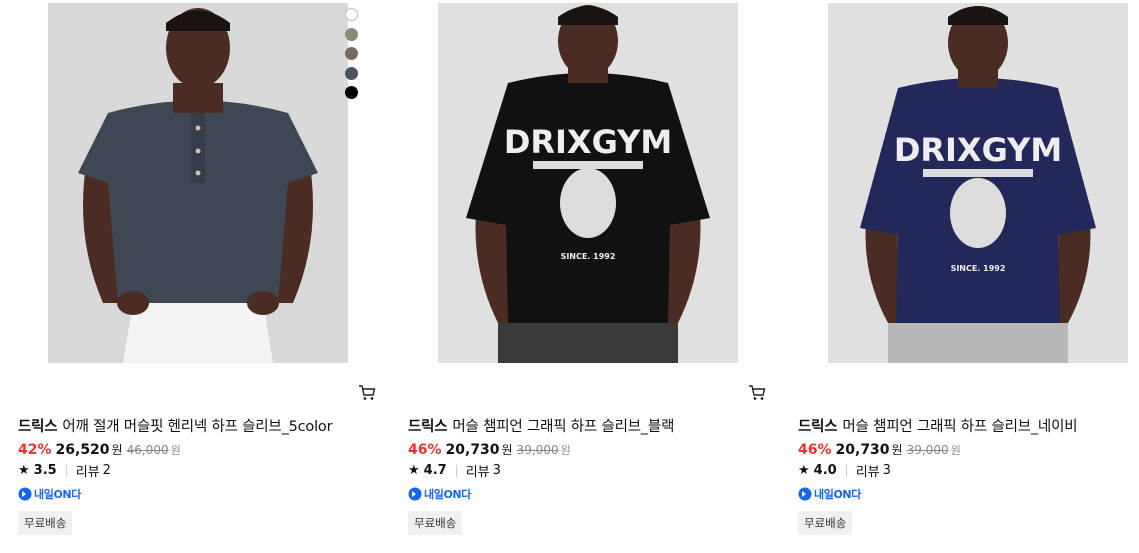 The width and height of the screenshot is (1139, 553). Describe the element at coordinates (435, 470) in the screenshot. I see `rating-value: 4.7` at that location.